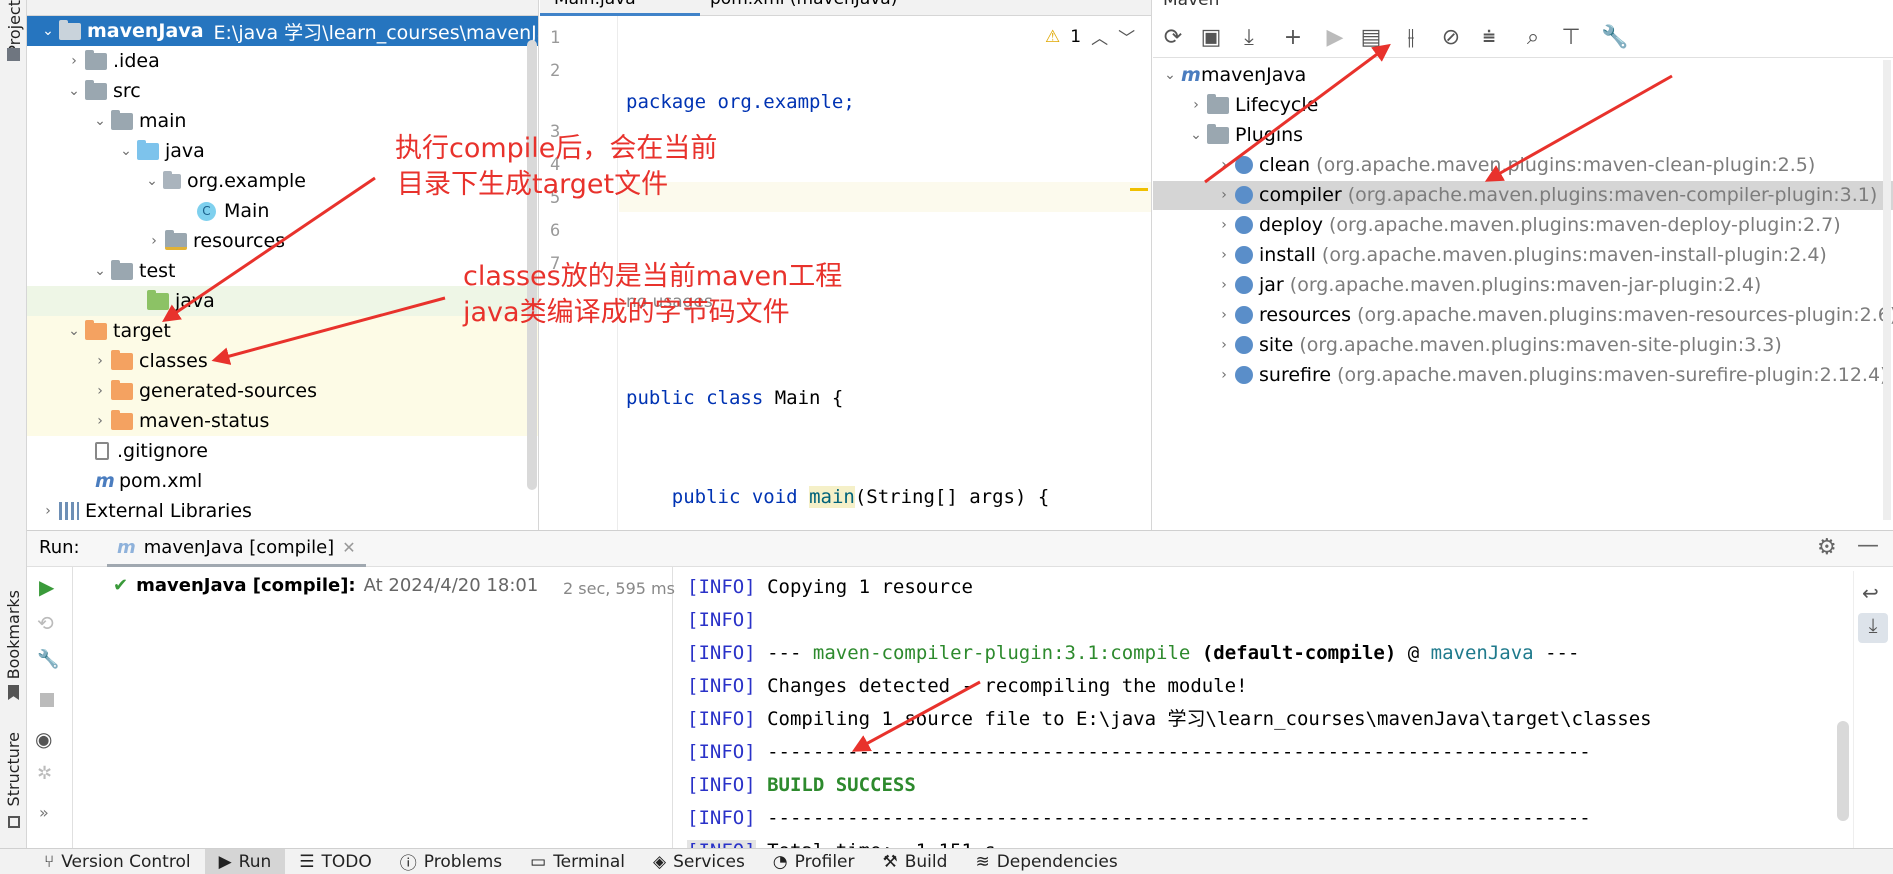 This screenshot has height=874, width=1893. I want to click on arrow-to-target, so click(269, 249).